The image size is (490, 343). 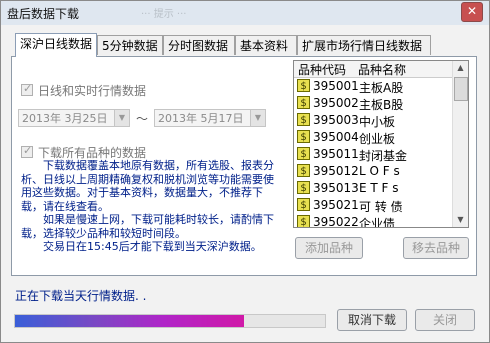 I want to click on tab-basic-info: 基本资料, so click(x=266, y=45).